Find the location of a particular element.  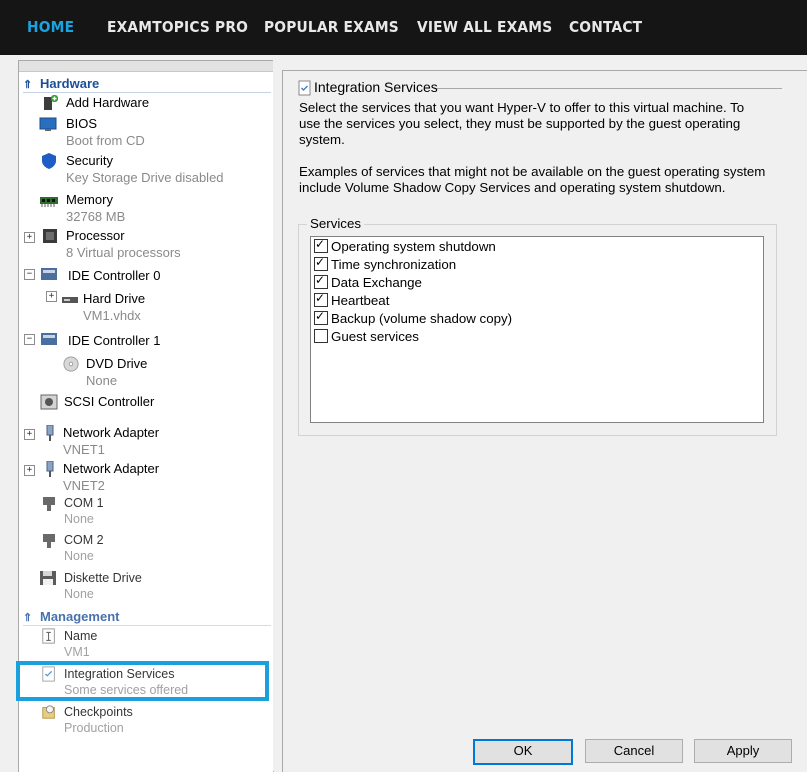

nav-home: HOME is located at coordinates (50, 27).